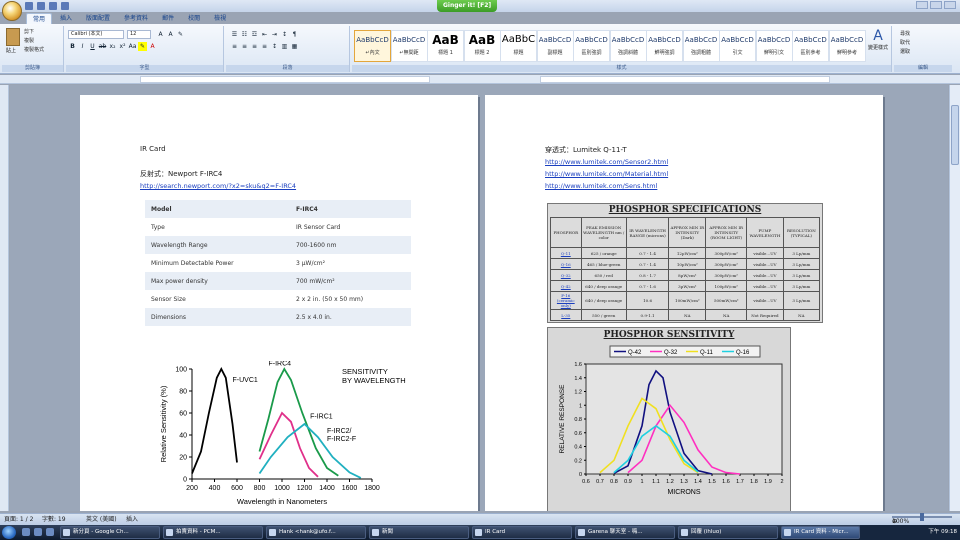 The height and width of the screenshot is (540, 960). I want to click on ginger-button: Ginger it! [F2], so click(467, 6).